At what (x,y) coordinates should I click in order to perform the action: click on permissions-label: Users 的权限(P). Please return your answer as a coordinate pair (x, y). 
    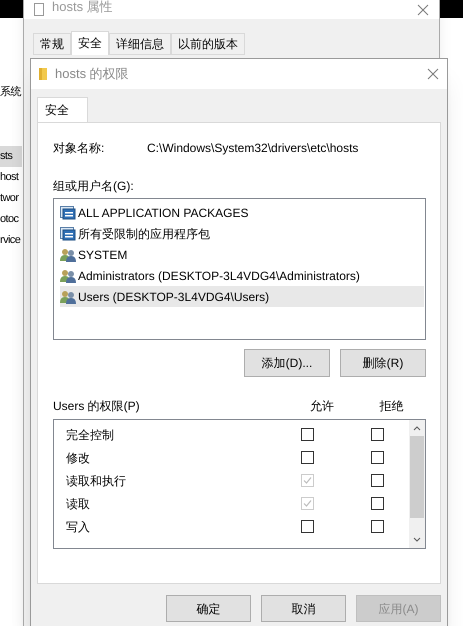
    Looking at the image, I should click on (97, 406).